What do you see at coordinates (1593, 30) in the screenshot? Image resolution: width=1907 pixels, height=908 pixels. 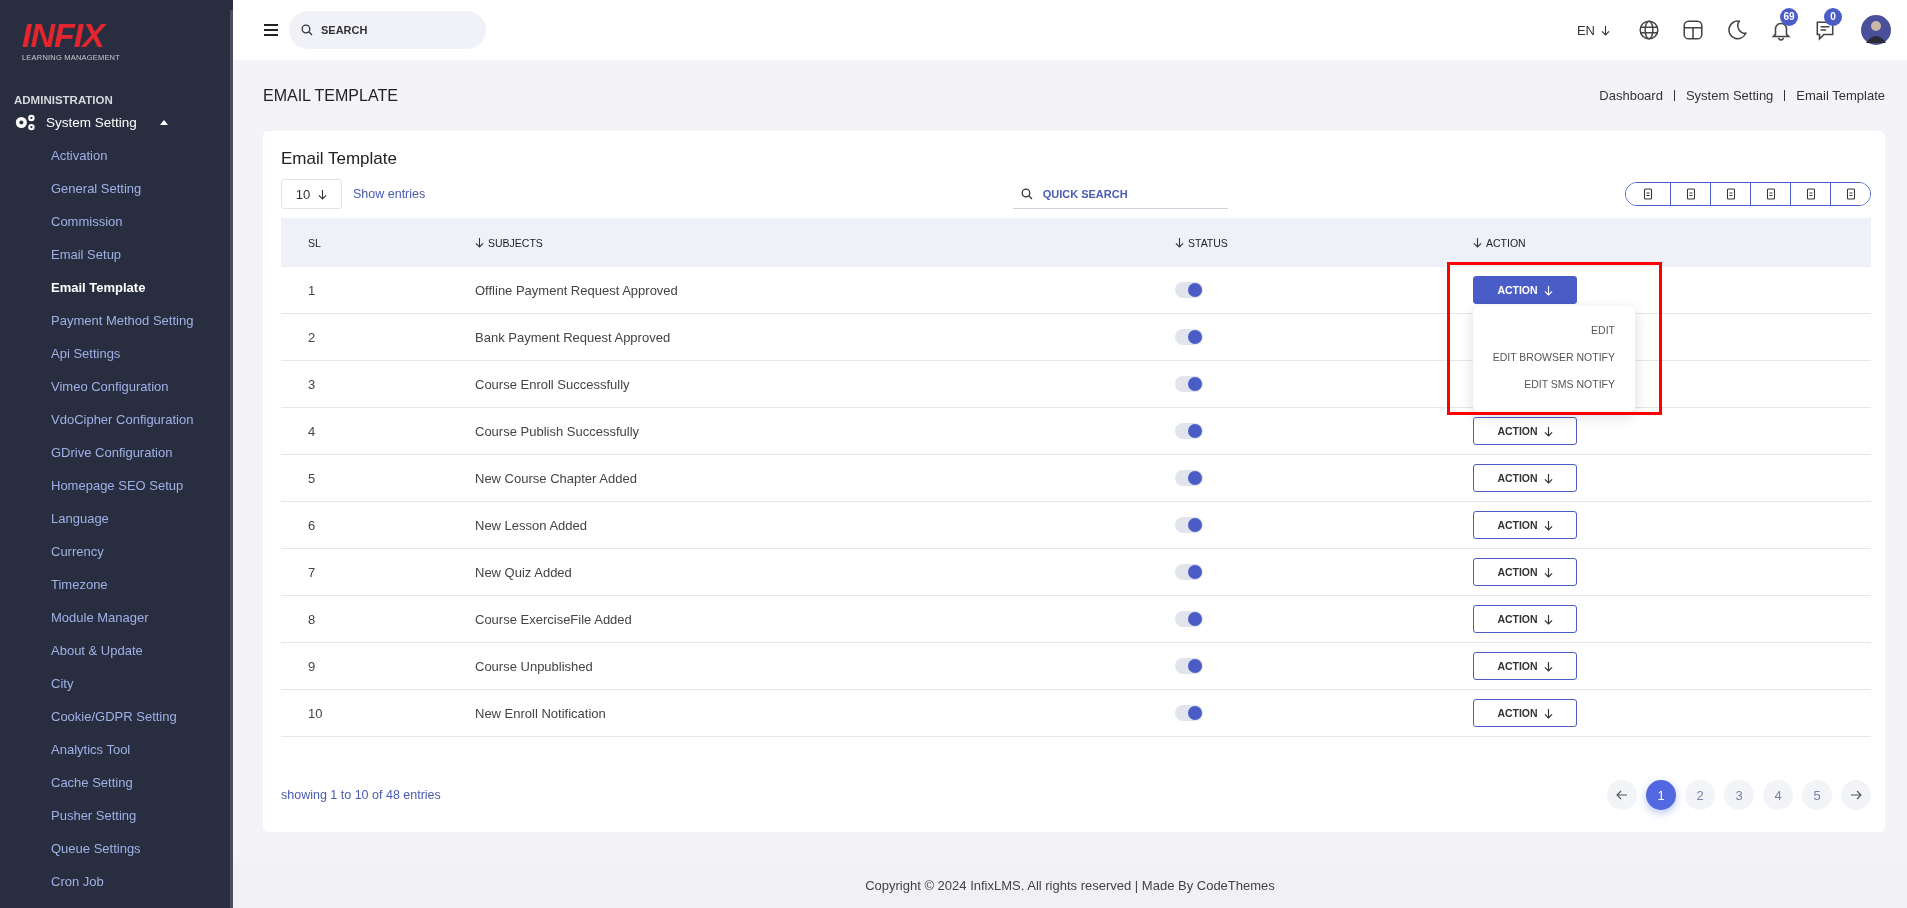 I see `language-dropdown: EN` at bounding box center [1593, 30].